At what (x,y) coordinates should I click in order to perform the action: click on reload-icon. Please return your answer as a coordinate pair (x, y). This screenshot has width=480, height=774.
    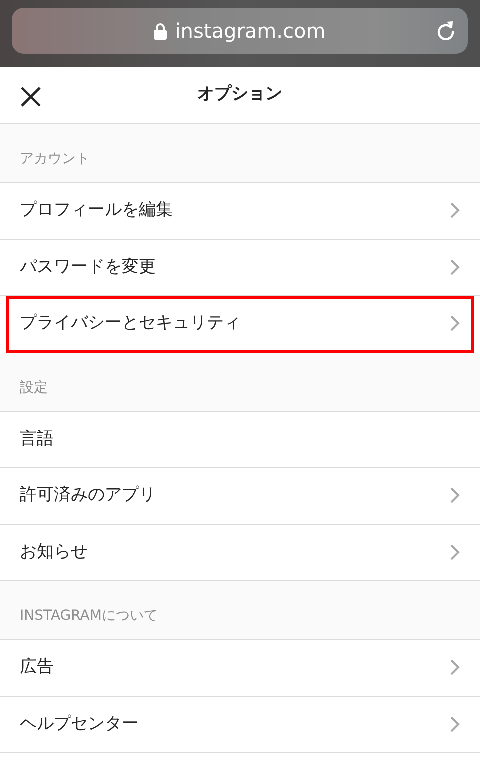
    Looking at the image, I should click on (446, 31).